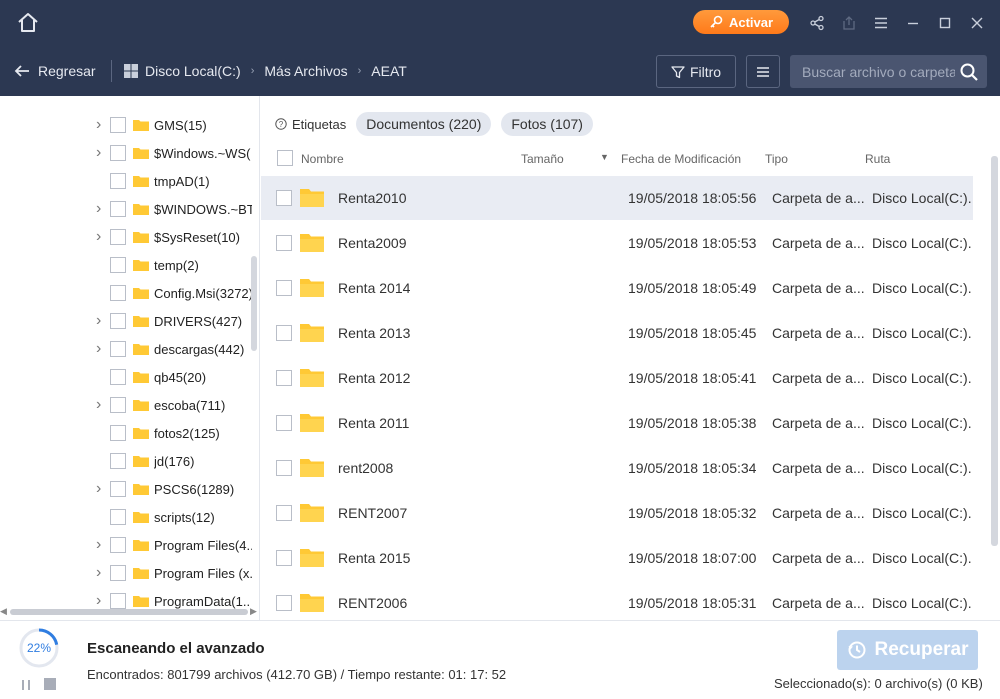 The width and height of the screenshot is (1000, 699). I want to click on stop-icon, so click(50, 684).